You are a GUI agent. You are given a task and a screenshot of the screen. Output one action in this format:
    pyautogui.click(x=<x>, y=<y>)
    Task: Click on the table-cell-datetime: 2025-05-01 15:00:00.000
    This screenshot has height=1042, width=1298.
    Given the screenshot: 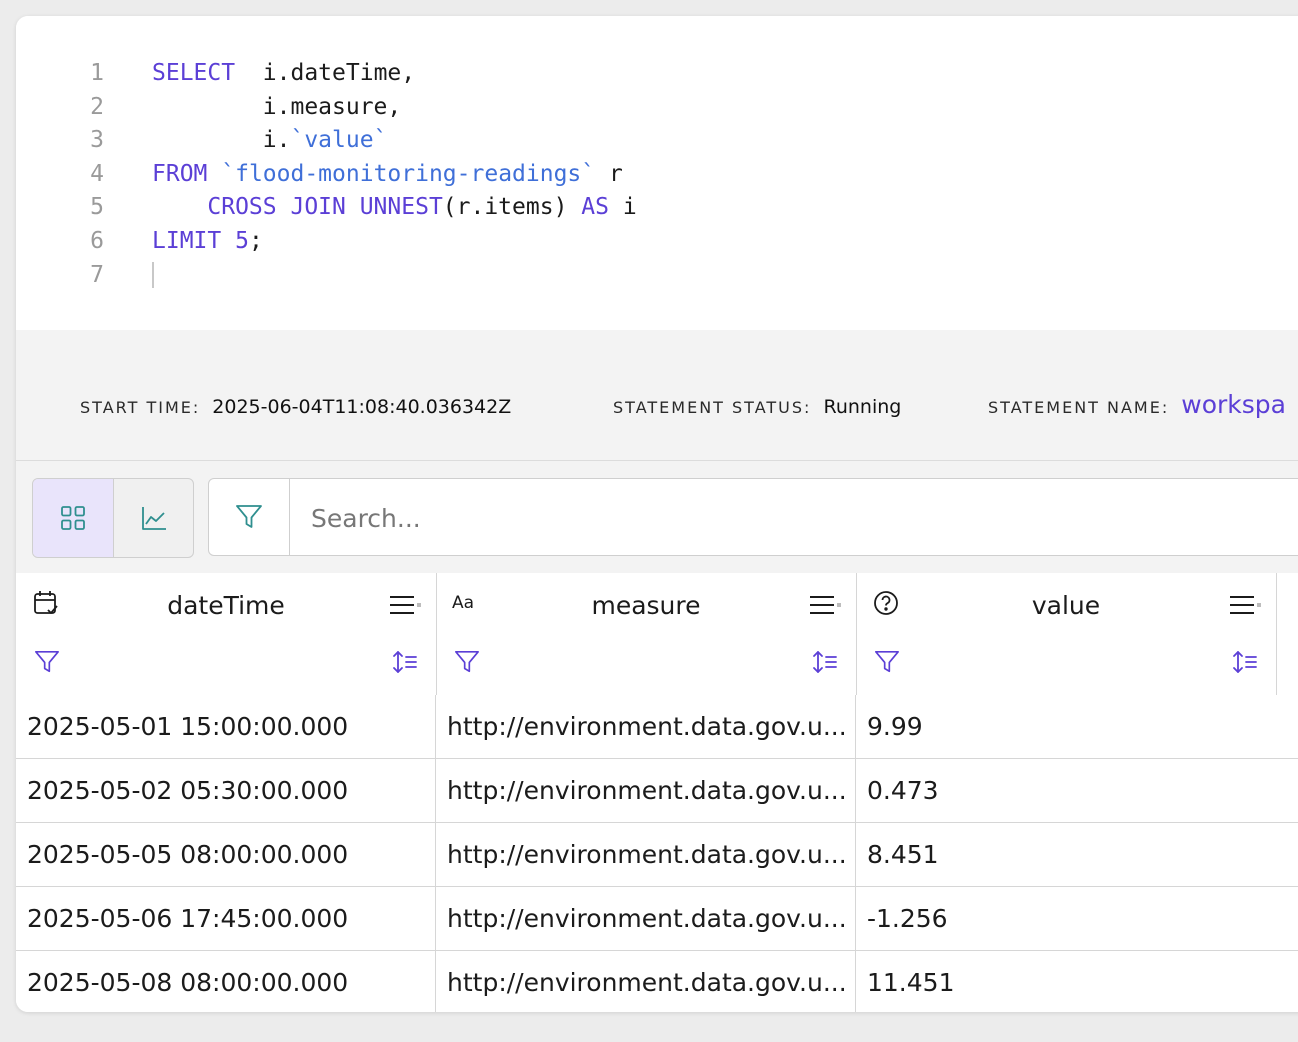 What is the action you would take?
    pyautogui.click(x=226, y=726)
    